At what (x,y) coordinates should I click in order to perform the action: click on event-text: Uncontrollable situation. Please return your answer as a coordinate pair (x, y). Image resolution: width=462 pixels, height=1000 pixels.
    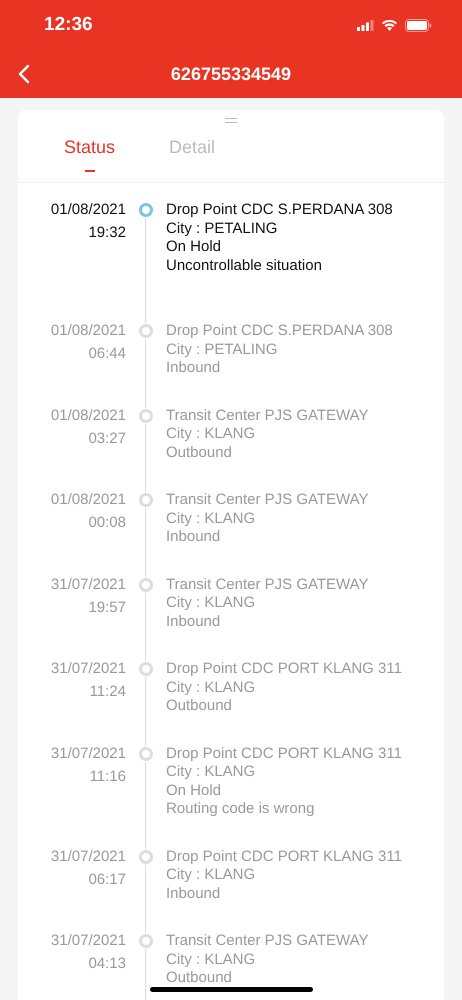
    Looking at the image, I should click on (244, 265).